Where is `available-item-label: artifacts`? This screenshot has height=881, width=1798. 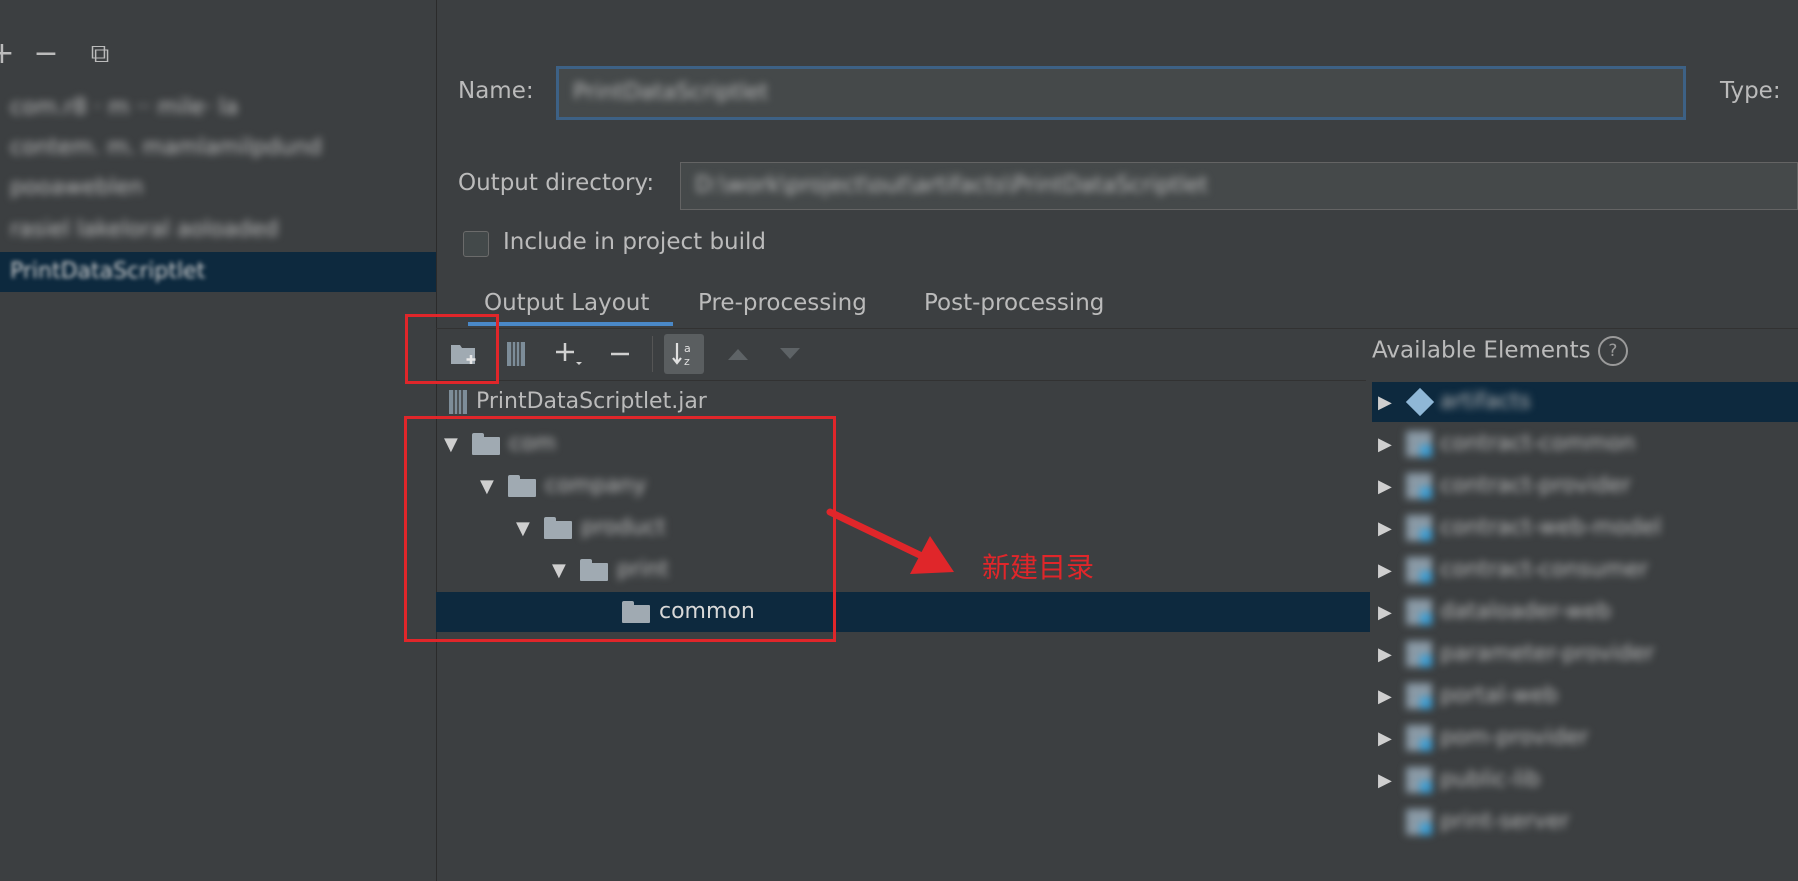 available-item-label: artifacts is located at coordinates (1485, 401).